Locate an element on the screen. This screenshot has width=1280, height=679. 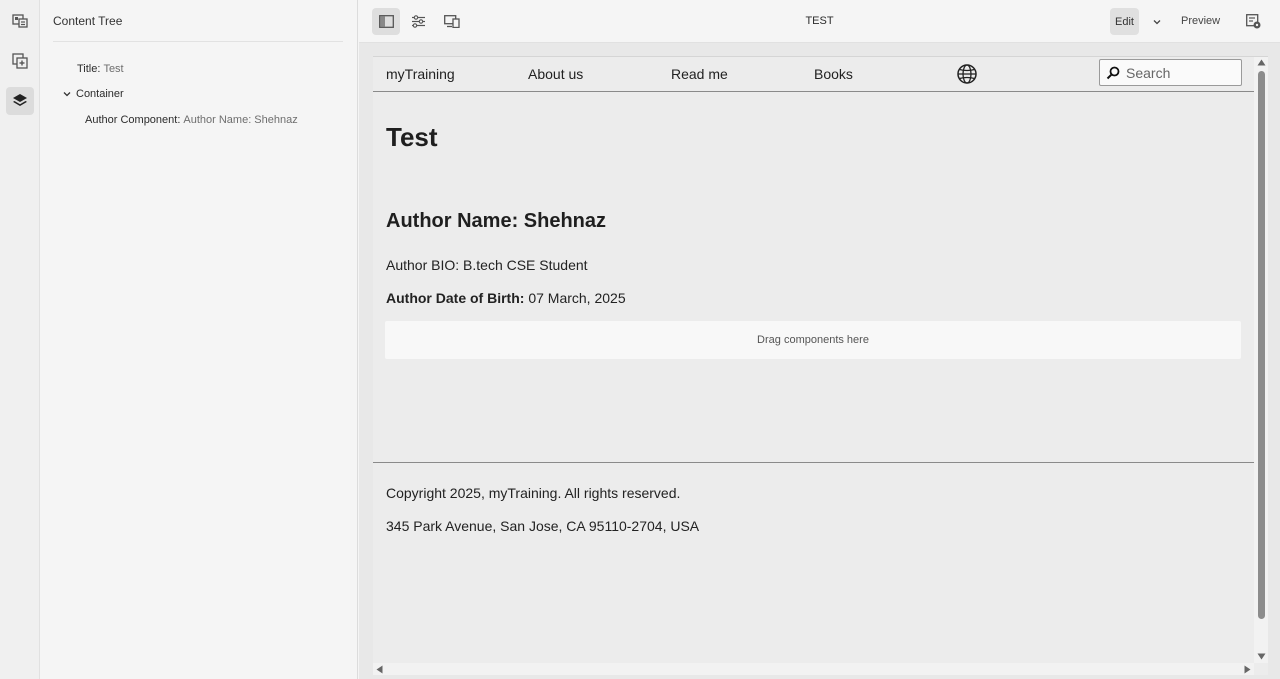
scroll-left-icon is located at coordinates (379, 669).